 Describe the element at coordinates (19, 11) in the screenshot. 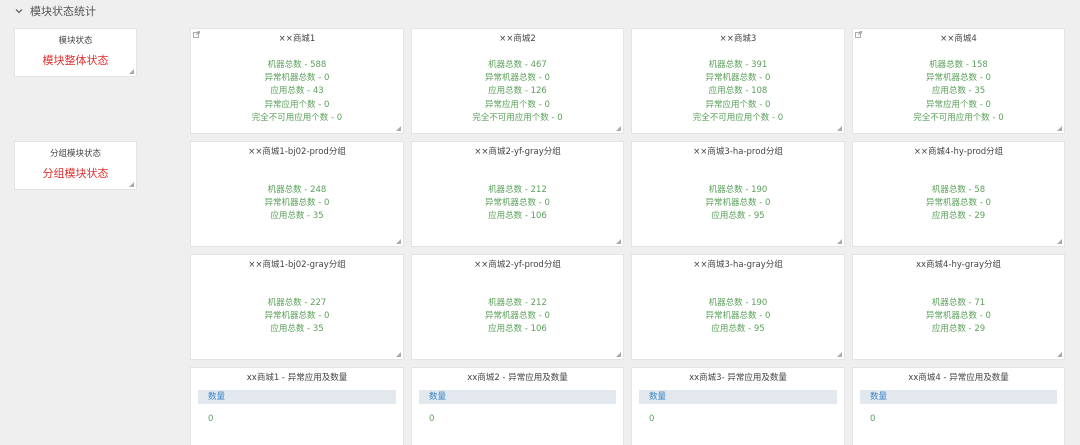

I see `chevron-down-icon` at that location.